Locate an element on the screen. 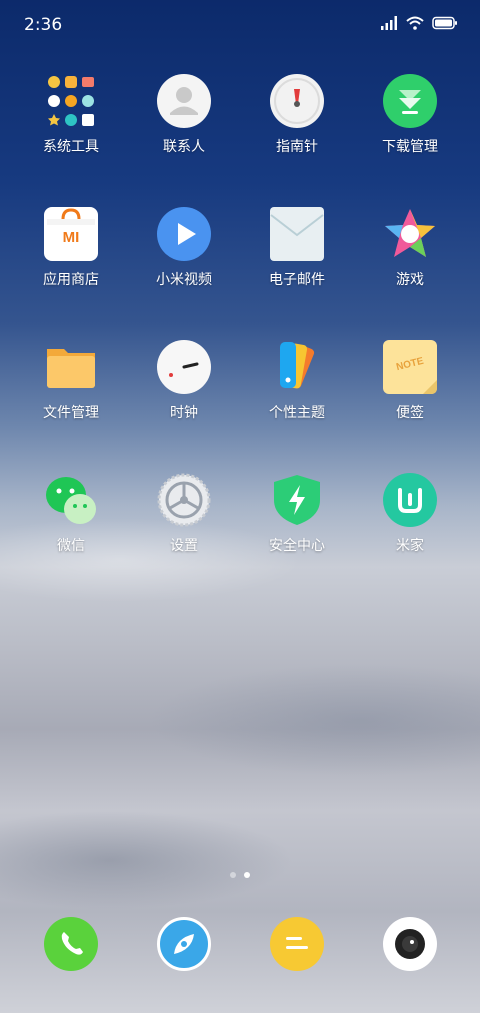 Image resolution: width=480 pixels, height=1013 pixels. download-manager-icon is located at coordinates (410, 101).